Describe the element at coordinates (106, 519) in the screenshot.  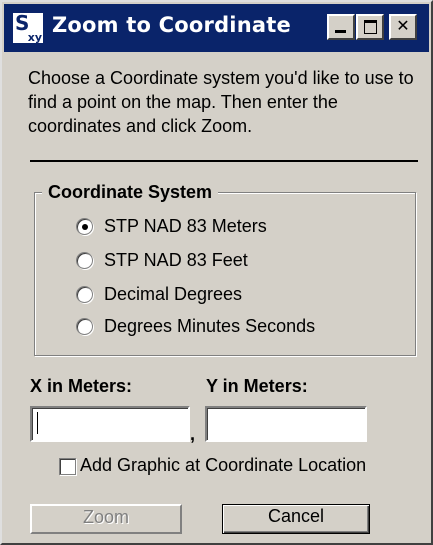
I see `zoom-button: Zoom` at that location.